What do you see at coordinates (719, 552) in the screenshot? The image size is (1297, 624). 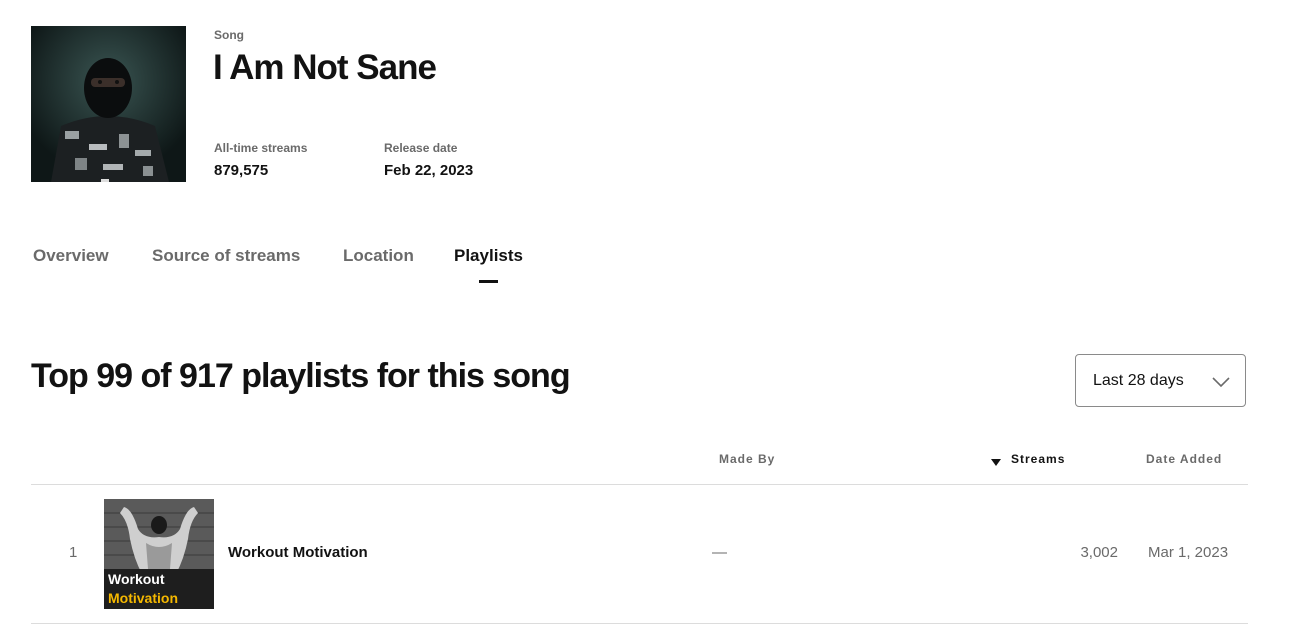 I see `playlist-made-by: —` at bounding box center [719, 552].